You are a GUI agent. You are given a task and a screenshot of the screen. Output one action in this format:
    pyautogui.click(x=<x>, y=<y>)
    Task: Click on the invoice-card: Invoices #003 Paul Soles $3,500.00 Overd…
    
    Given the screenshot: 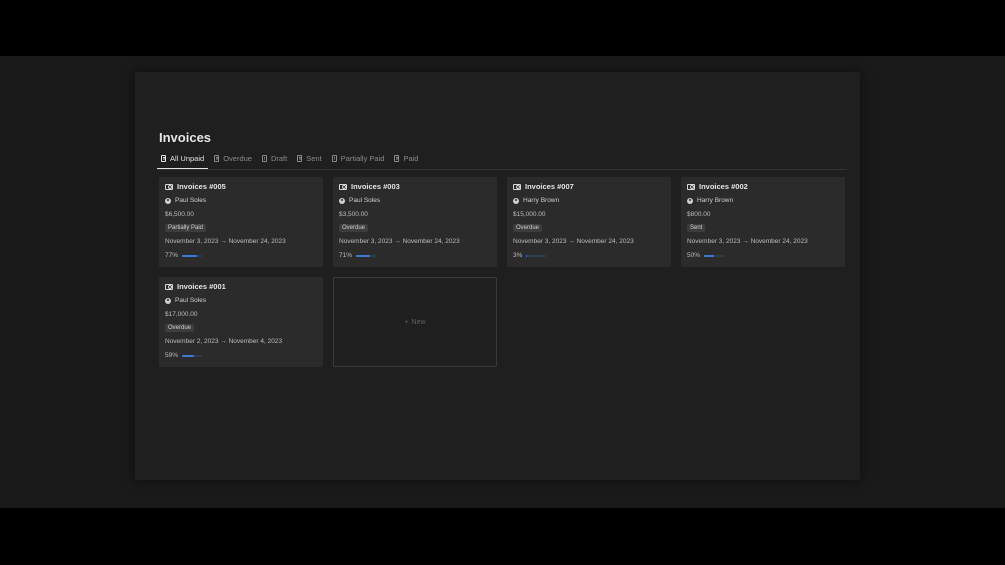 What is the action you would take?
    pyautogui.click(x=415, y=222)
    